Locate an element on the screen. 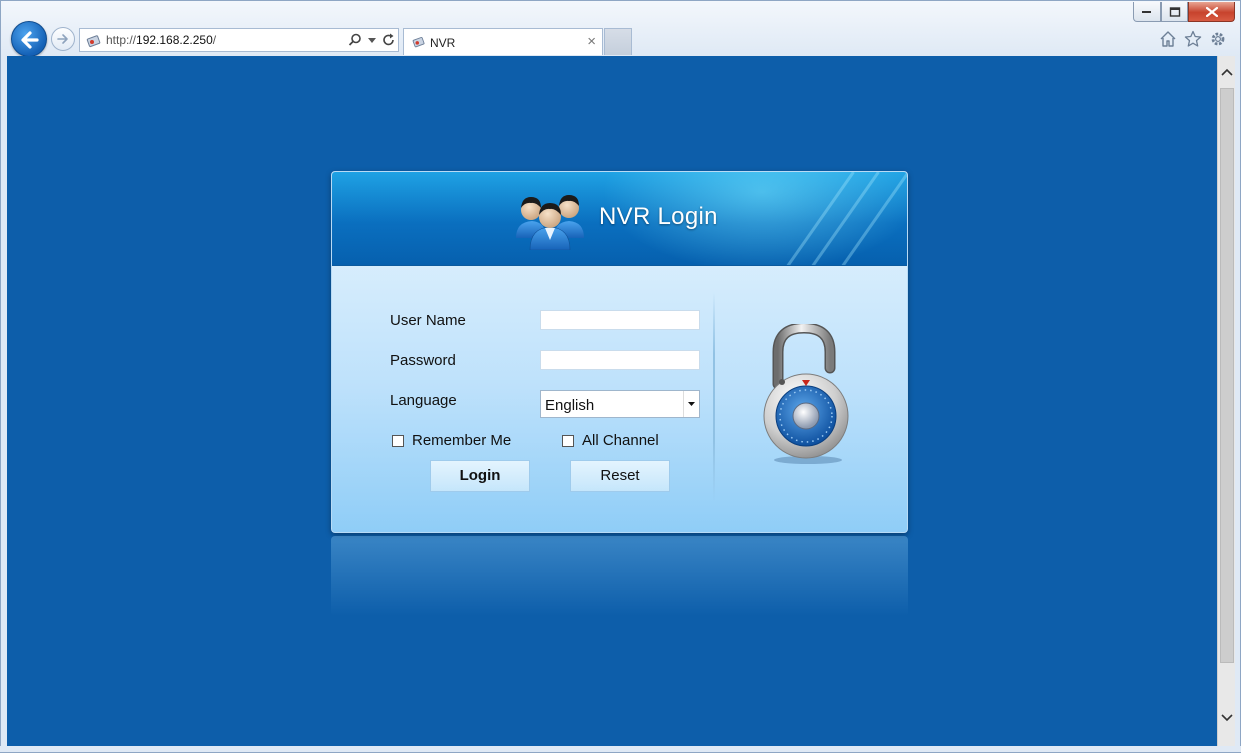 The width and height of the screenshot is (1241, 753). remember-me-checkbox is located at coordinates (398, 441).